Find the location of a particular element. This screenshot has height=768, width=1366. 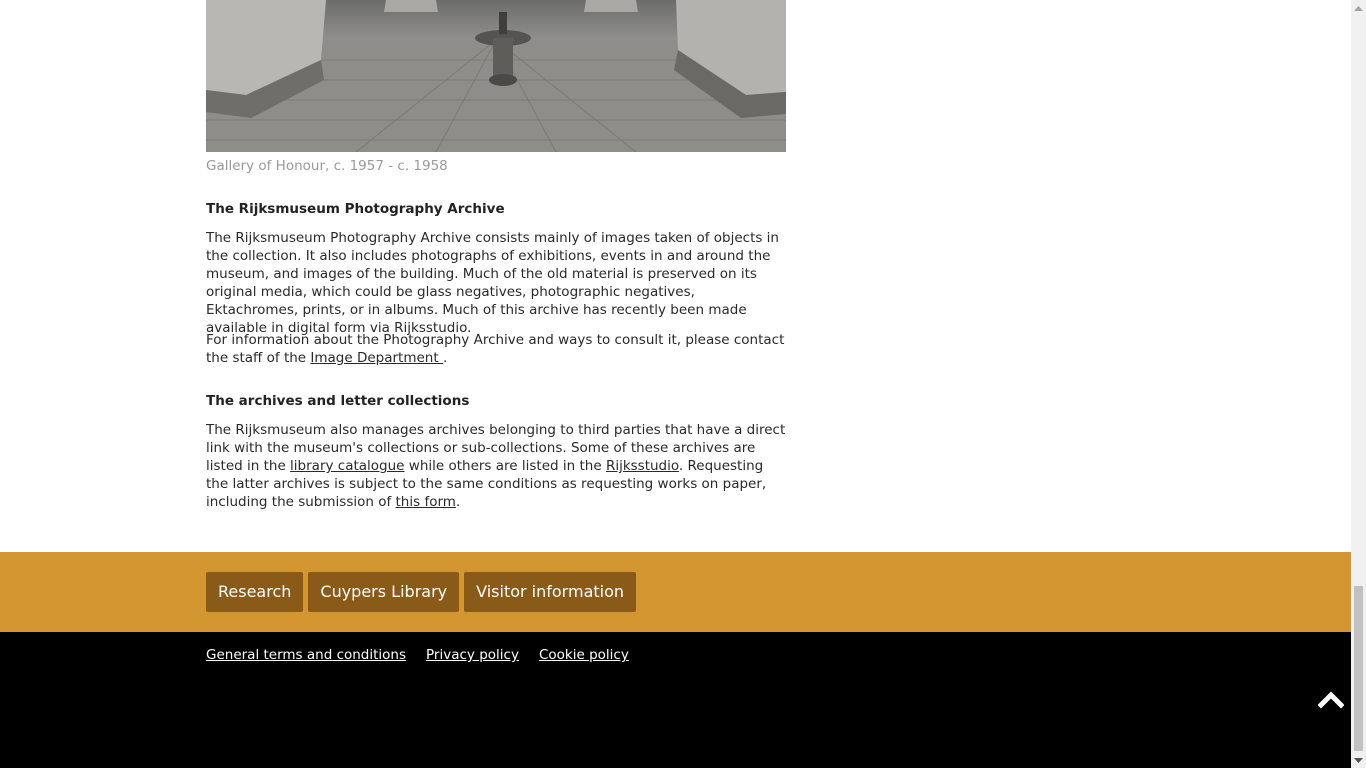

this-form-link: this form is located at coordinates (426, 502).